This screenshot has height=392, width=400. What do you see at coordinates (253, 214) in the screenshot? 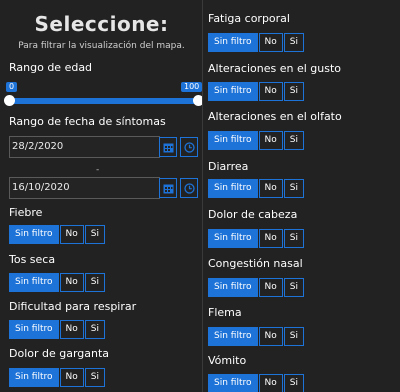
I see `filter-label-dolor-cabeza: Dolor de cabeza` at bounding box center [253, 214].